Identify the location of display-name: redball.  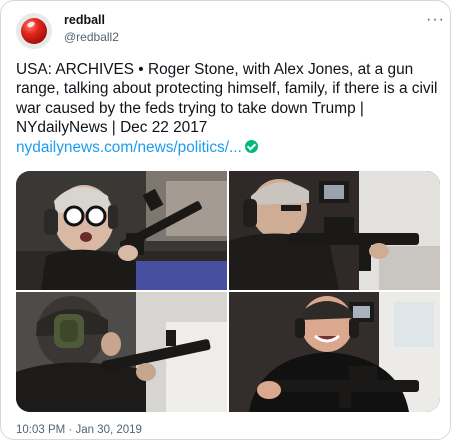
(84, 20).